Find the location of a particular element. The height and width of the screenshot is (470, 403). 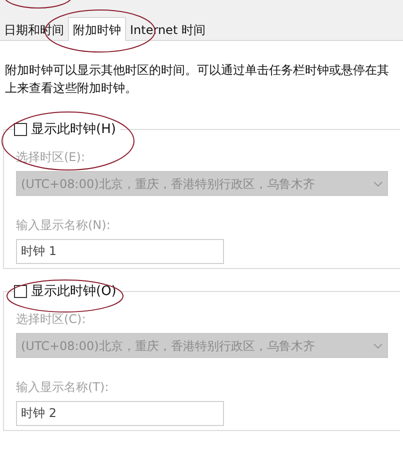

checkbox-label: 显示此时钟(H) is located at coordinates (73, 130).